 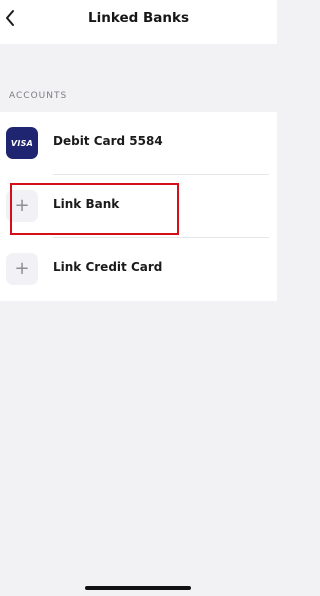 I want to click on visa-logo-text: VISA, so click(x=22, y=143).